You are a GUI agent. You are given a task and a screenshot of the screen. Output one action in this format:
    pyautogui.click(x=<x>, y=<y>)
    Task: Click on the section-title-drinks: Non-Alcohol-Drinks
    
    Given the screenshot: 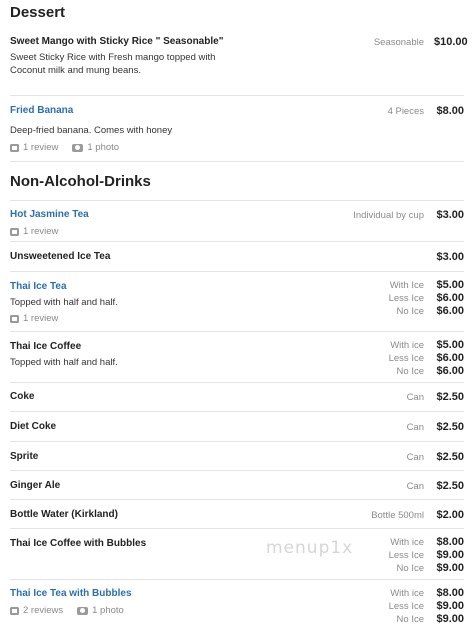 What is the action you would take?
    pyautogui.click(x=80, y=181)
    